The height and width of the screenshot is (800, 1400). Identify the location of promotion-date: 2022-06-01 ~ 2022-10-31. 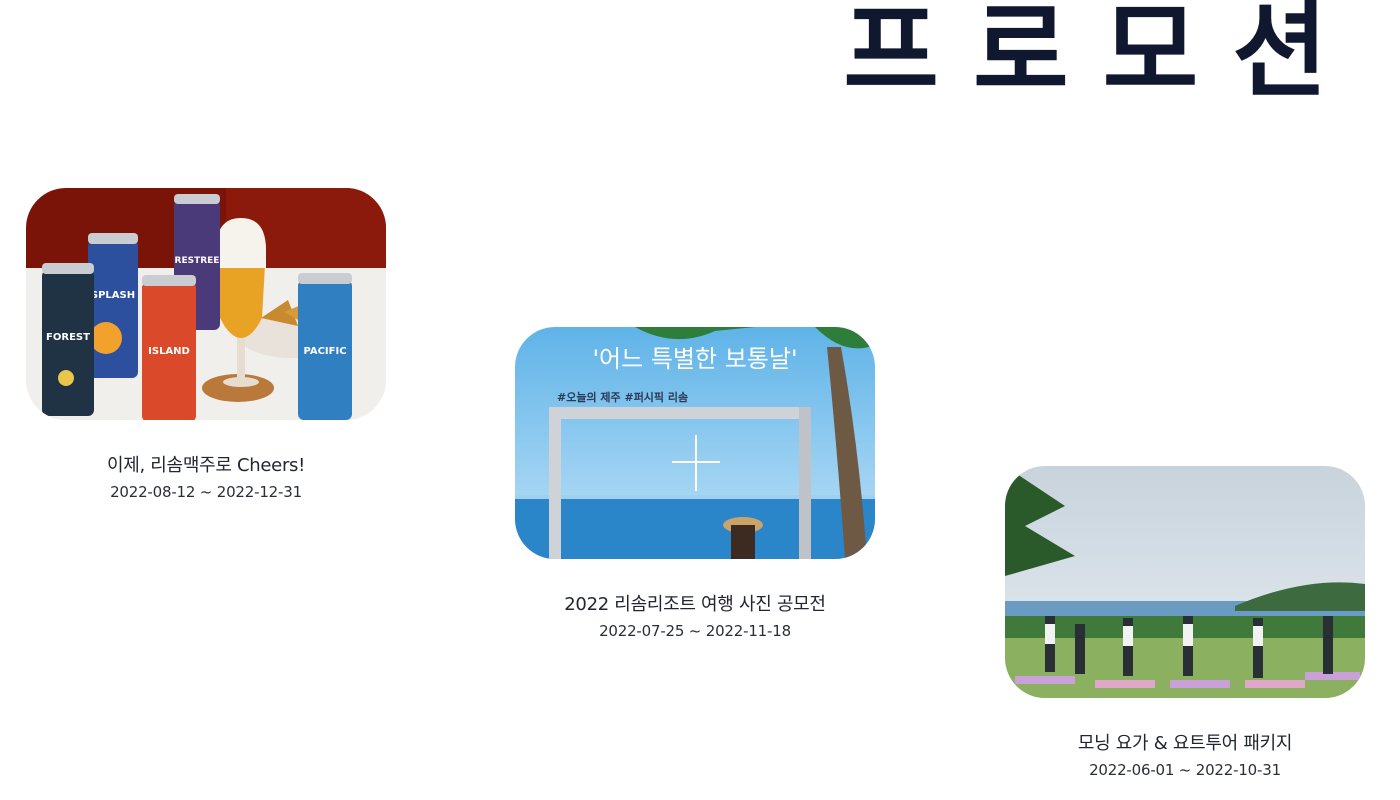
(1185, 770).